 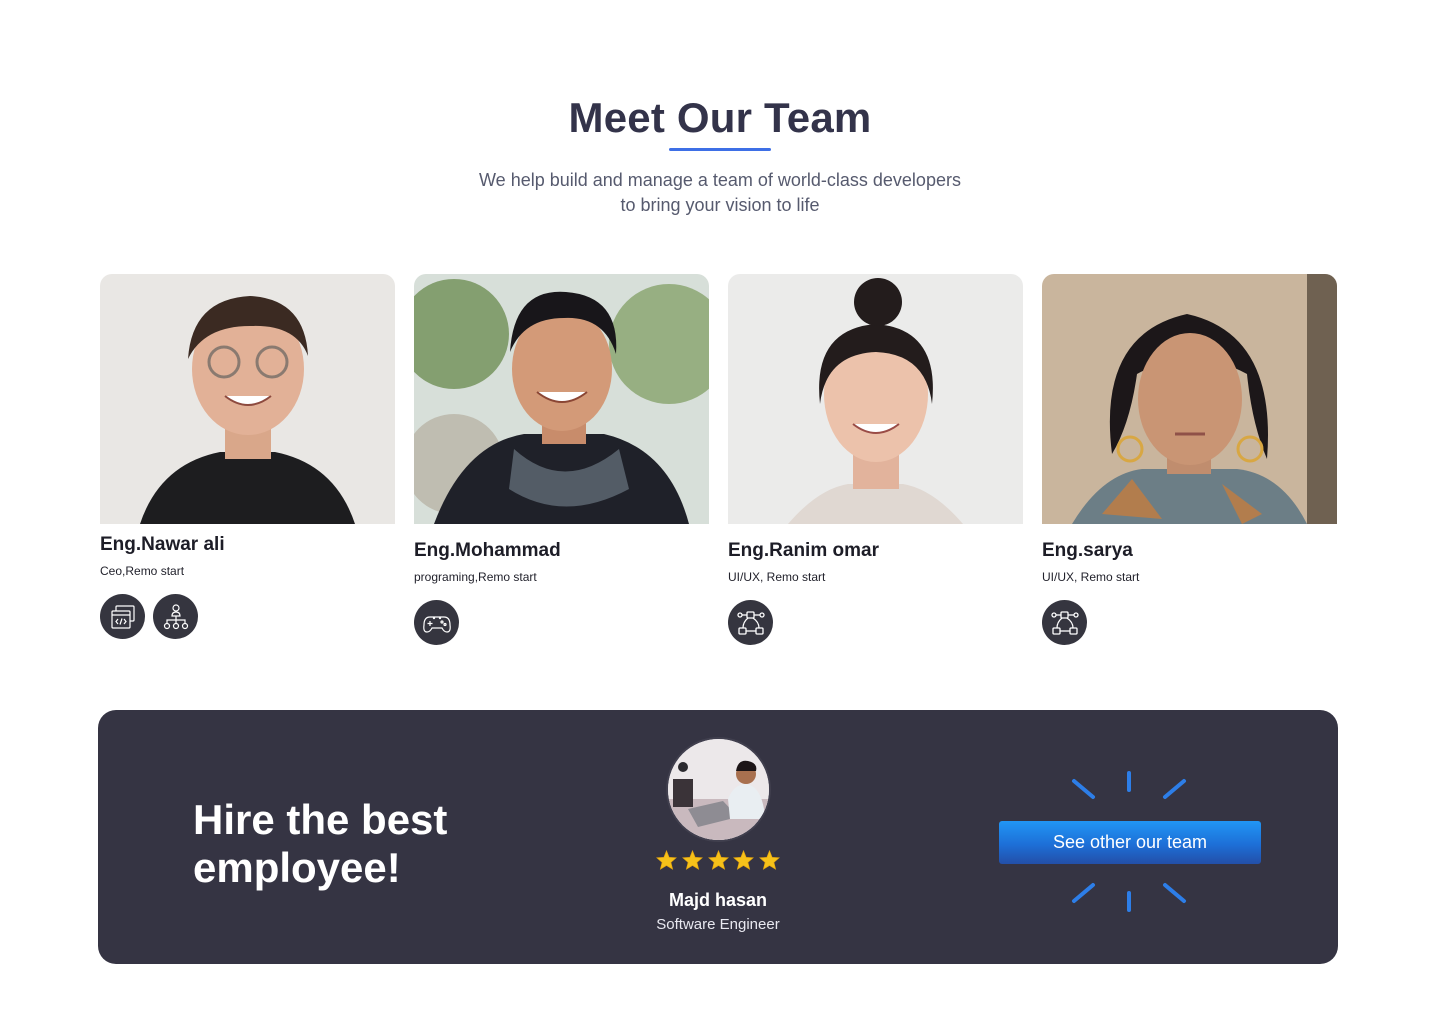 What do you see at coordinates (720, 205) in the screenshot?
I see `subtitle-line-2: to bring your vision to life` at bounding box center [720, 205].